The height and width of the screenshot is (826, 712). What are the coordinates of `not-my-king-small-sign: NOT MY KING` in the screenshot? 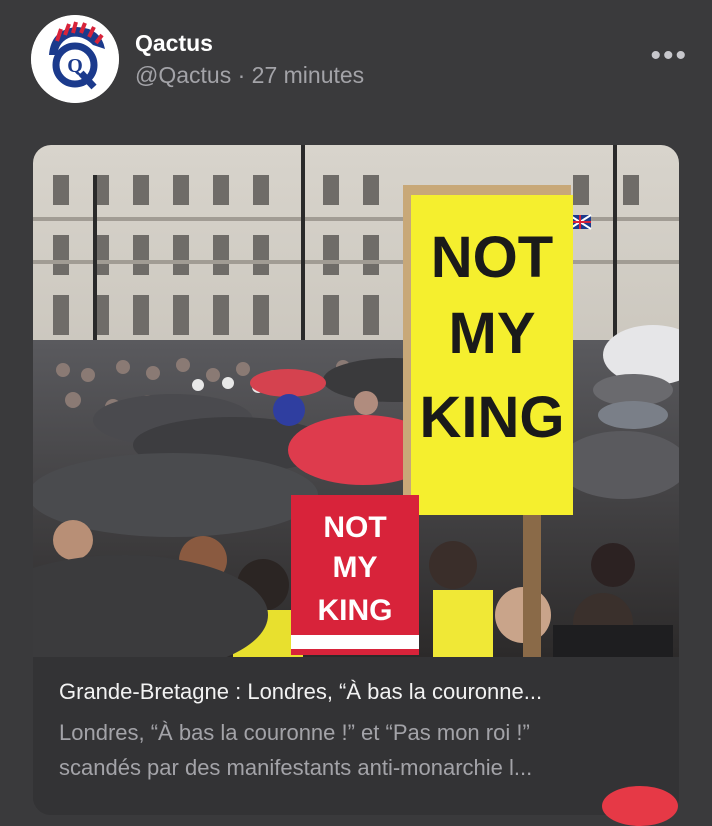 It's located at (355, 575).